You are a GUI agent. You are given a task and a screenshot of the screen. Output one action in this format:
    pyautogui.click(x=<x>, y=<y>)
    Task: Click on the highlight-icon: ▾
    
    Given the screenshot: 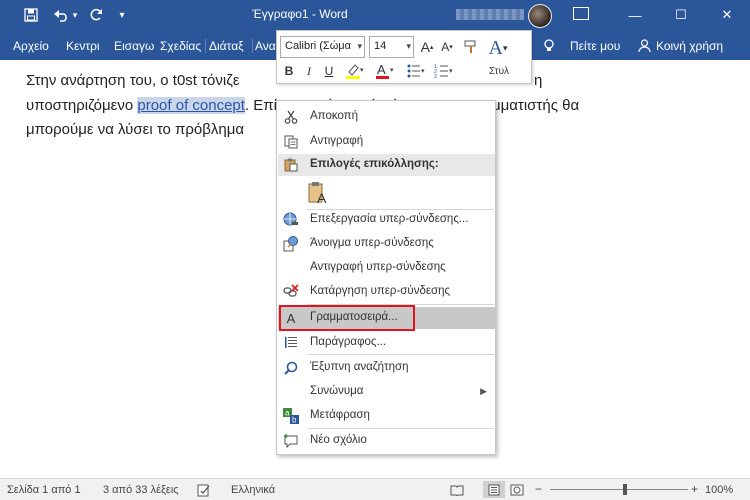 What is the action you would take?
    pyautogui.click(x=354, y=71)
    